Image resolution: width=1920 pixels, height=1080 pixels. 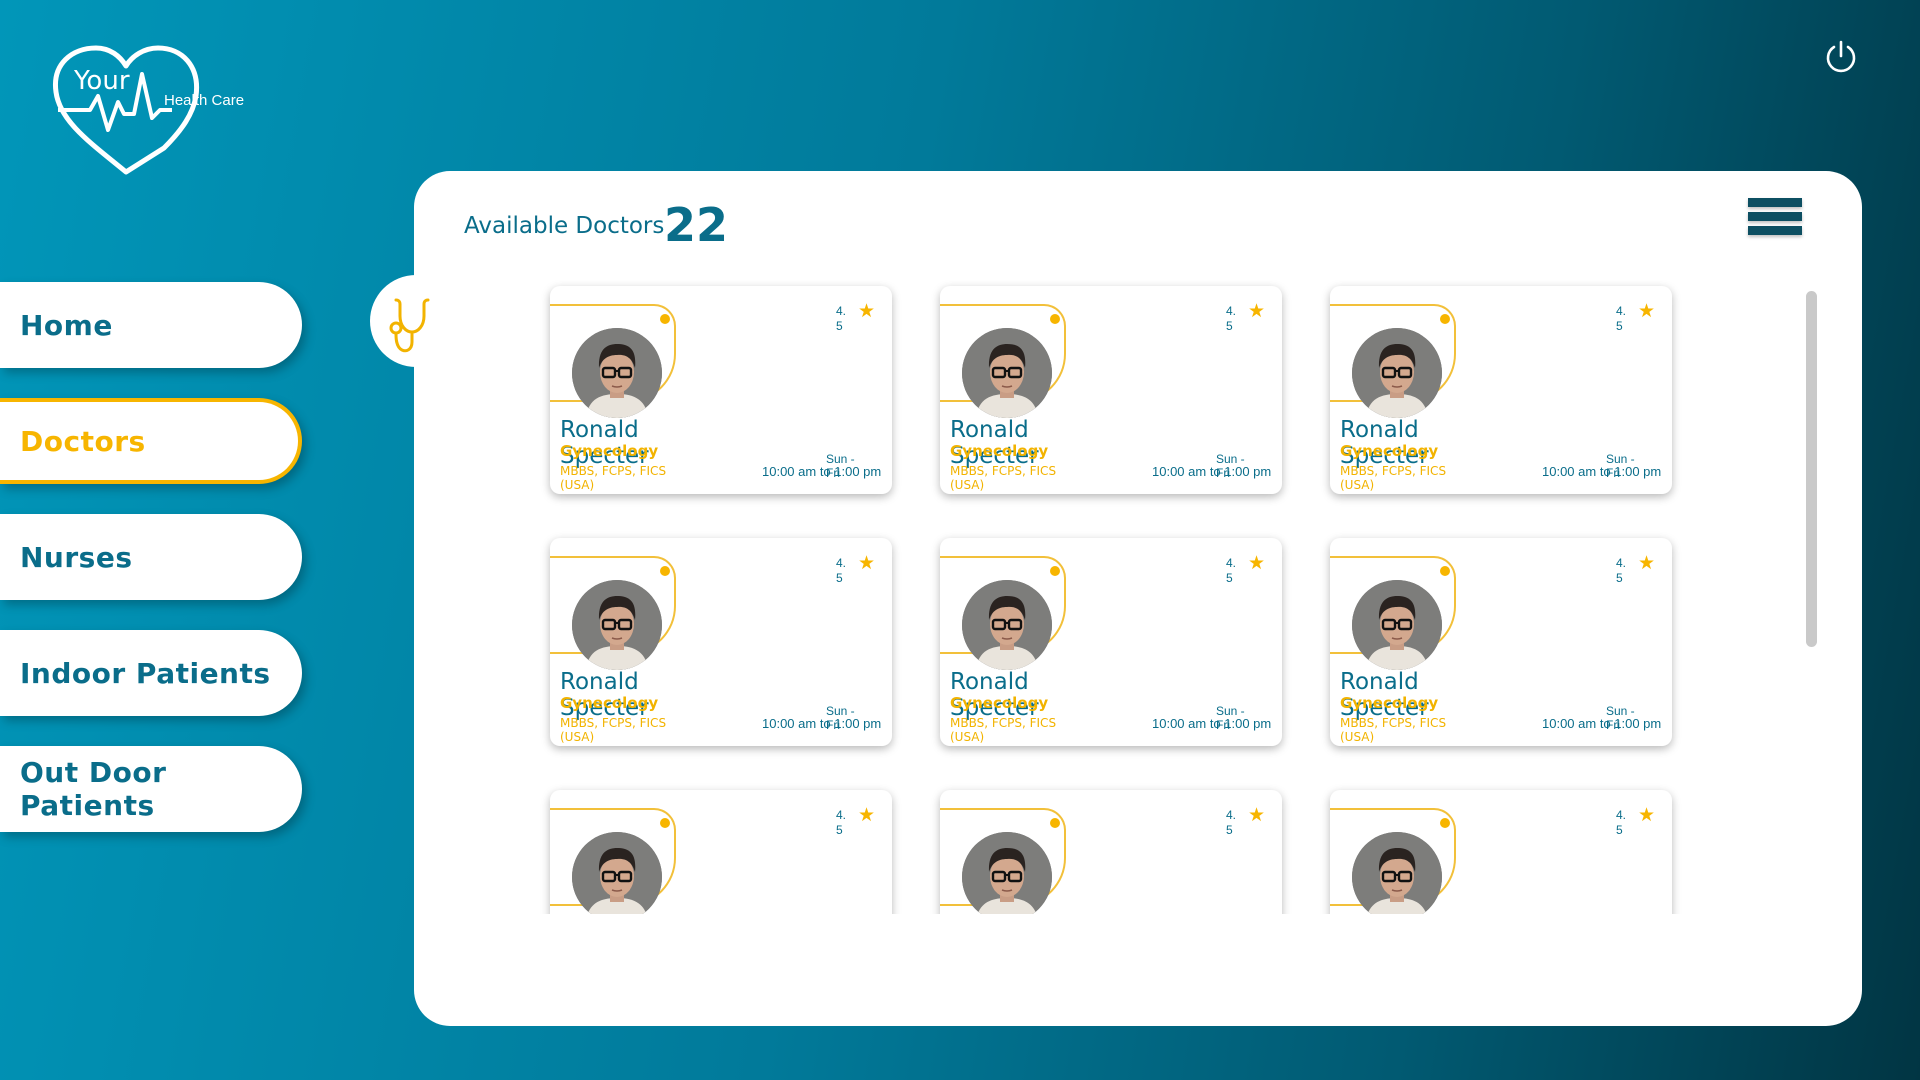 What do you see at coordinates (564, 226) in the screenshot?
I see `panel-title: Available Doctors` at bounding box center [564, 226].